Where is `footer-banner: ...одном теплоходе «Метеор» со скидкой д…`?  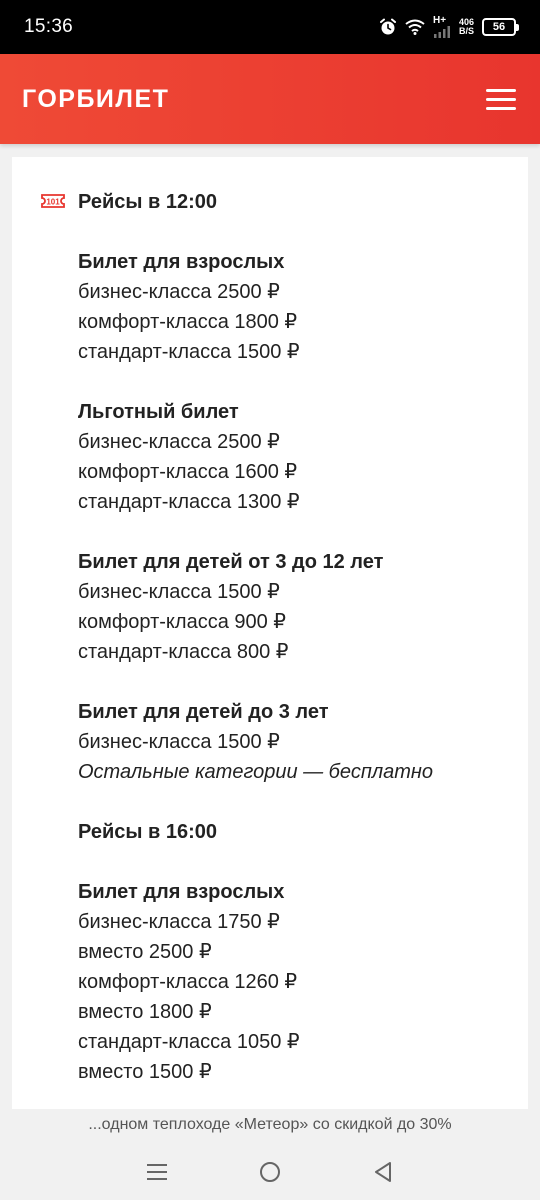
footer-banner: ...одном теплоходе «Метеор» со скидкой д… is located at coordinates (270, 1126).